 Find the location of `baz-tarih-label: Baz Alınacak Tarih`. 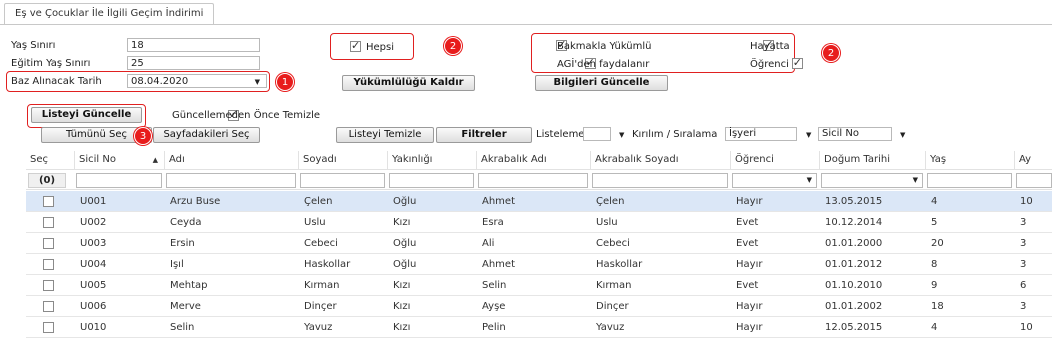

baz-tarih-label: Baz Alınacak Tarih is located at coordinates (56, 81).